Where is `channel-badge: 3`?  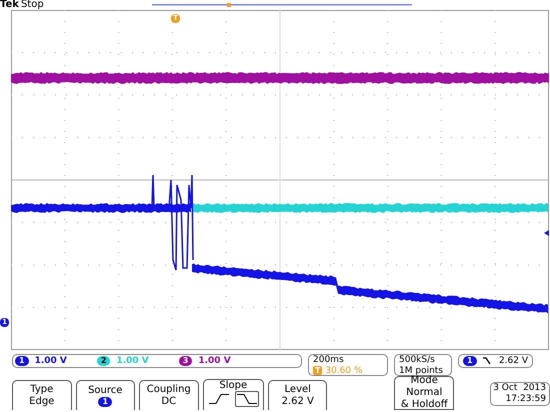 channel-badge: 3 is located at coordinates (185, 361).